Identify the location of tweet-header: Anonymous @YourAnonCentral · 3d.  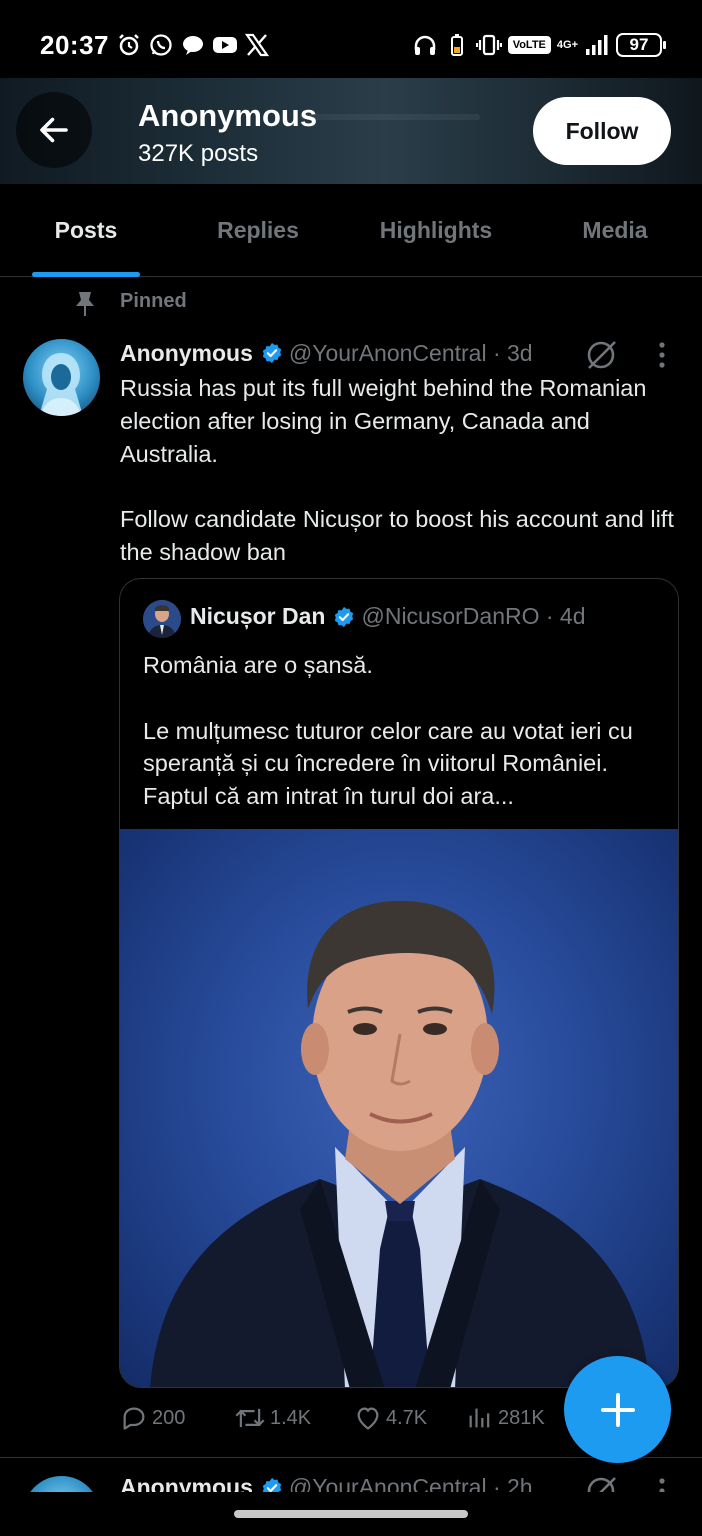
(326, 353).